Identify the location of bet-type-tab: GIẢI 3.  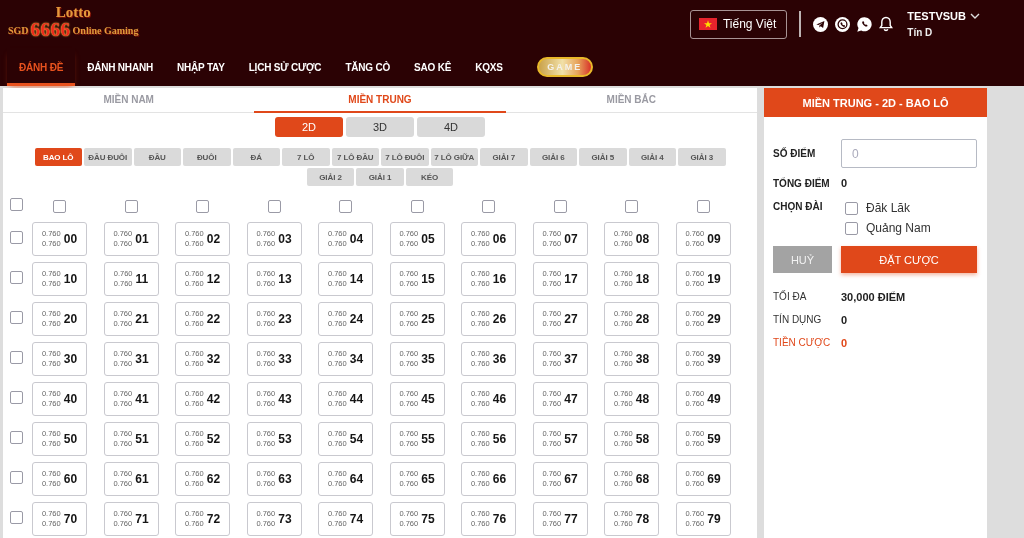
(702, 157).